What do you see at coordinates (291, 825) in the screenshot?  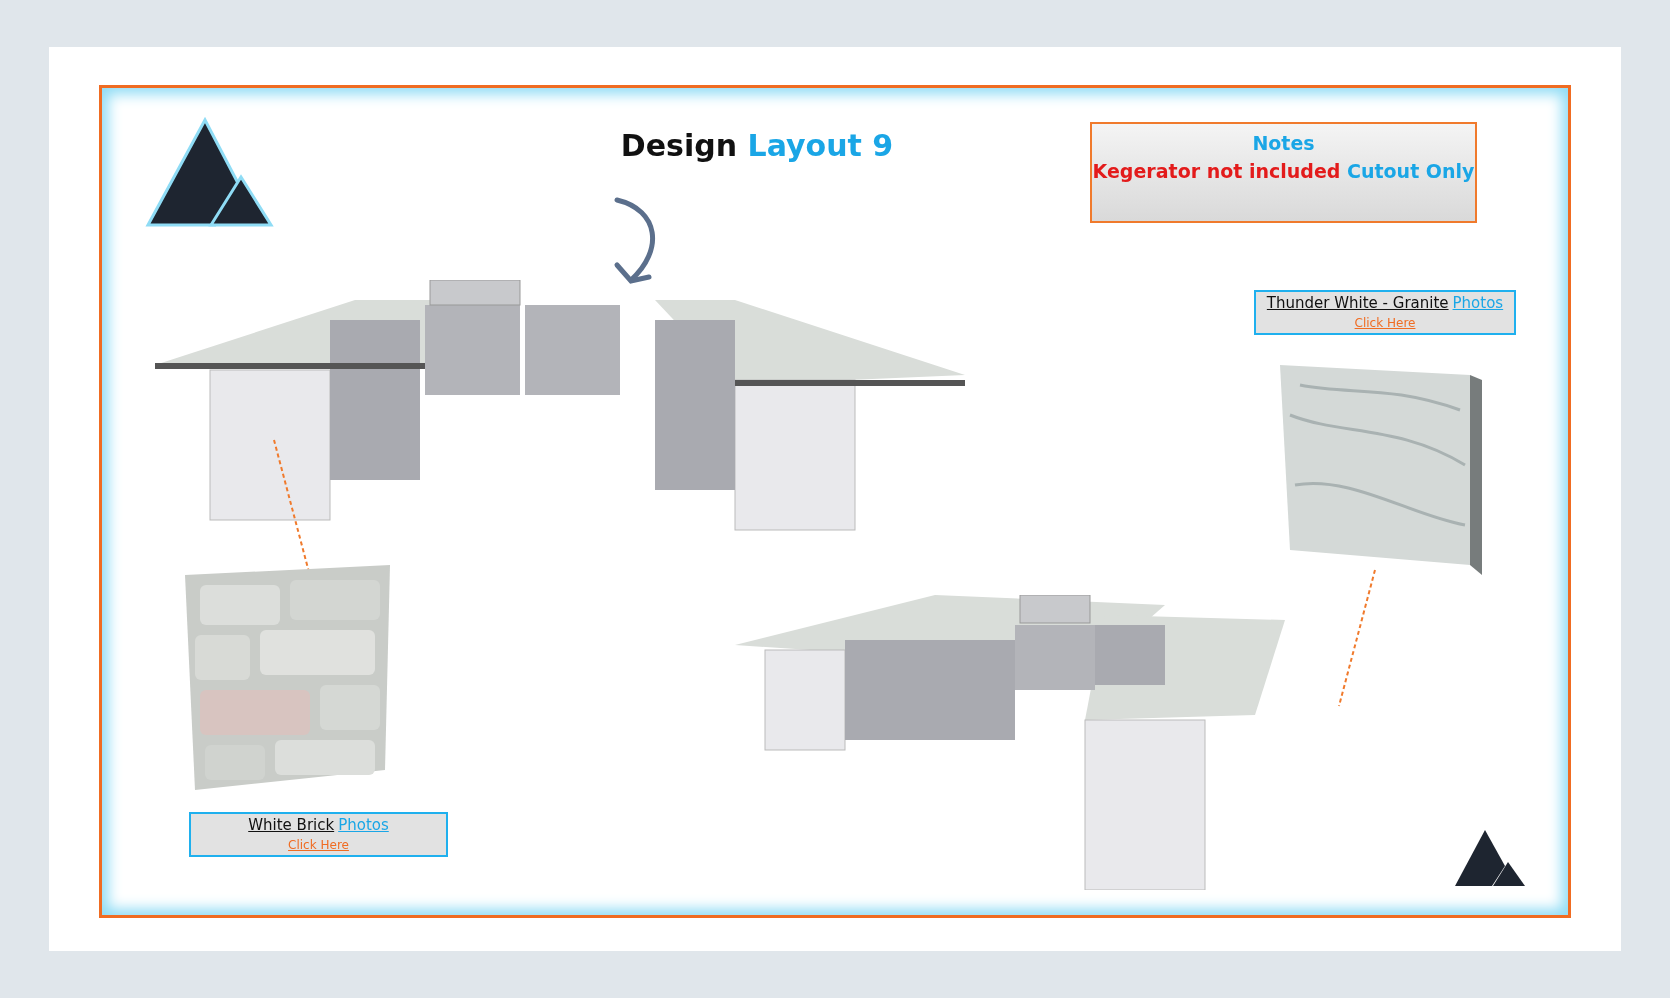 I see `swatch-name: White Brick` at bounding box center [291, 825].